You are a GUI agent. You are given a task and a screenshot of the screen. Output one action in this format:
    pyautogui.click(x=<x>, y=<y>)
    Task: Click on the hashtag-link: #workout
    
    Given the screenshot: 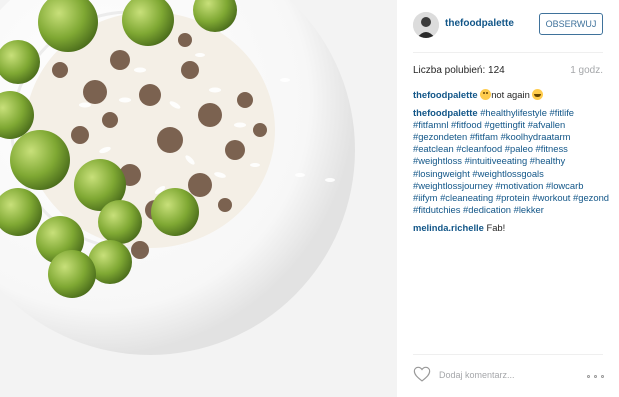 What is the action you would take?
    pyautogui.click(x=551, y=197)
    